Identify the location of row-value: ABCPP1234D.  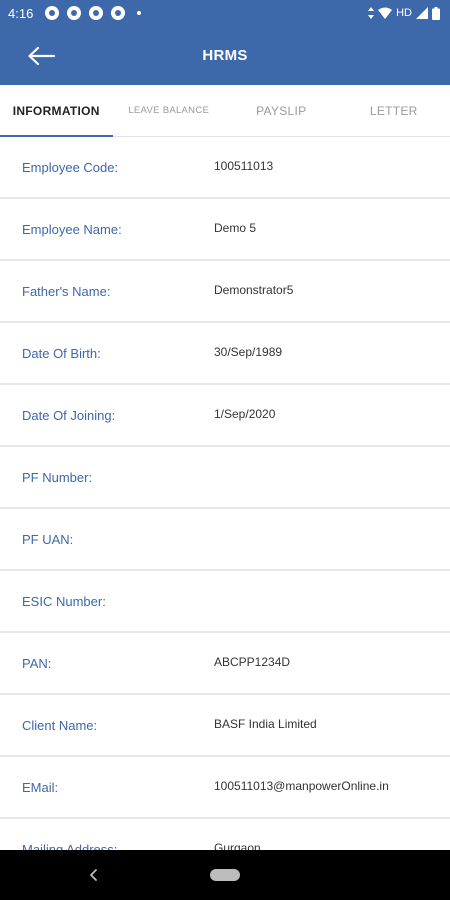
(252, 662).